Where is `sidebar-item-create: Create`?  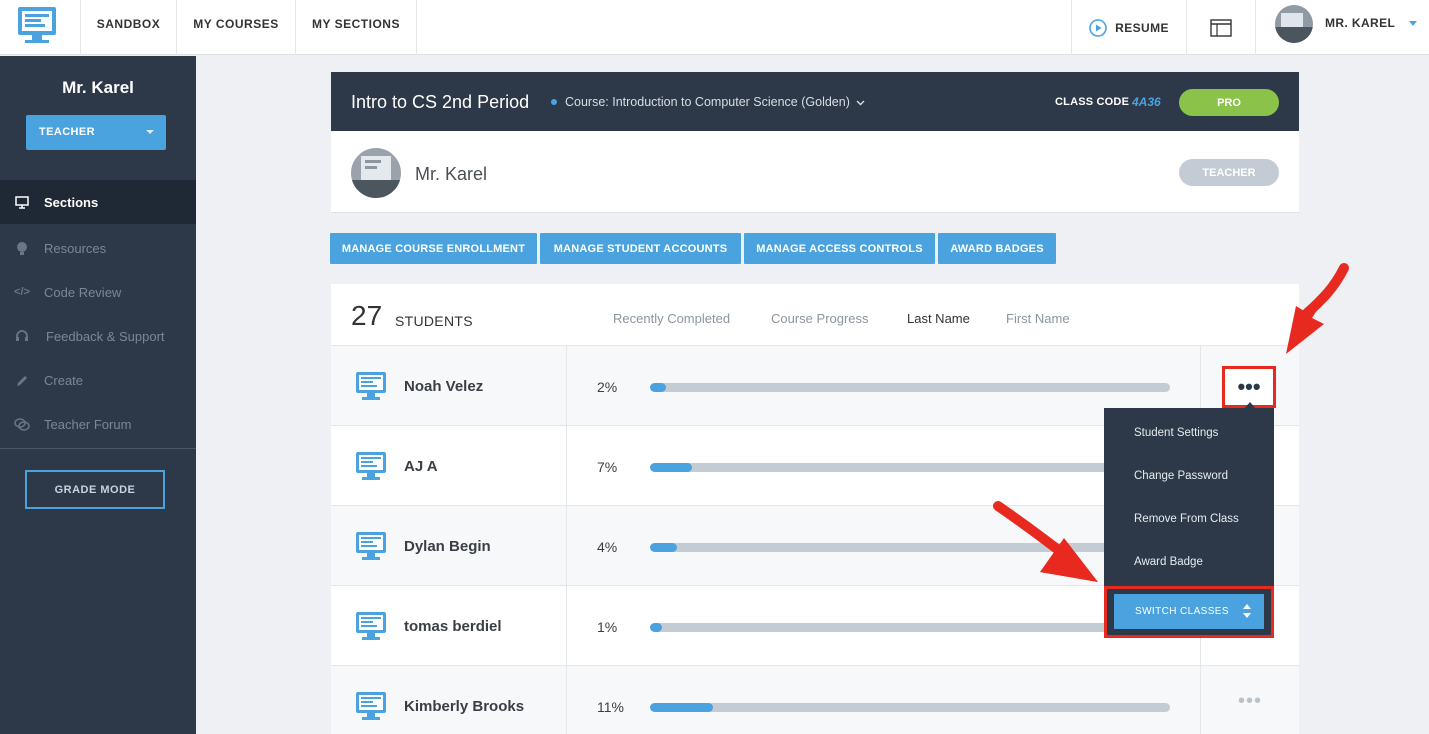 sidebar-item-create: Create is located at coordinates (98, 380).